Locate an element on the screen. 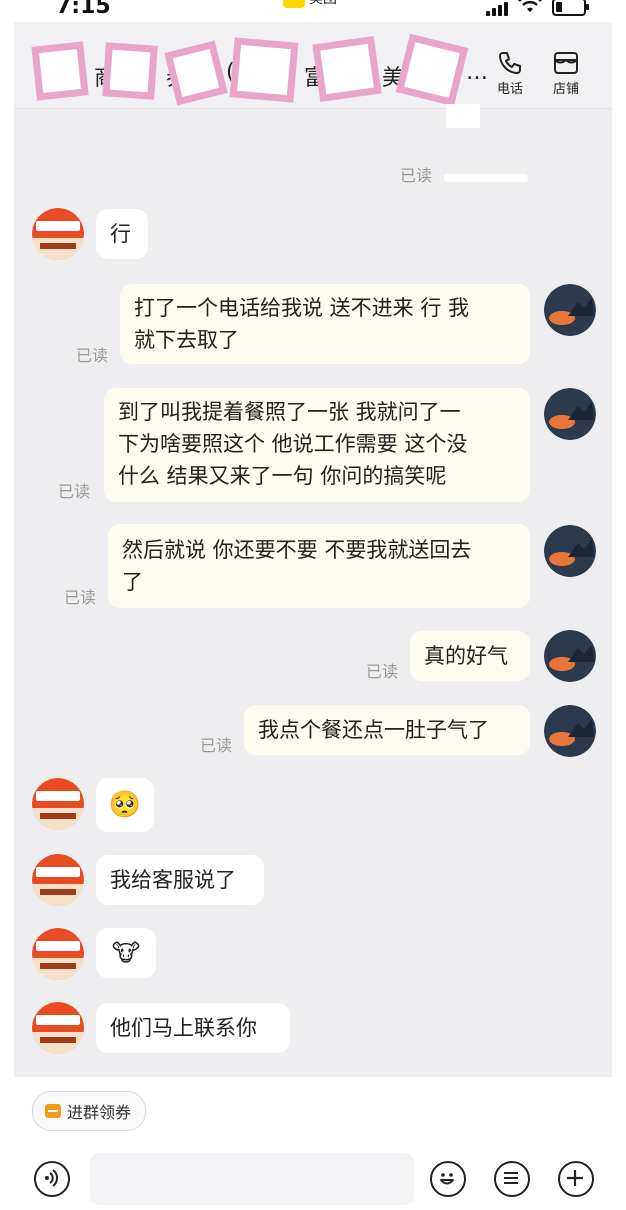 This screenshot has width=626, height=1210. message-line: 了 is located at coordinates (132, 582).